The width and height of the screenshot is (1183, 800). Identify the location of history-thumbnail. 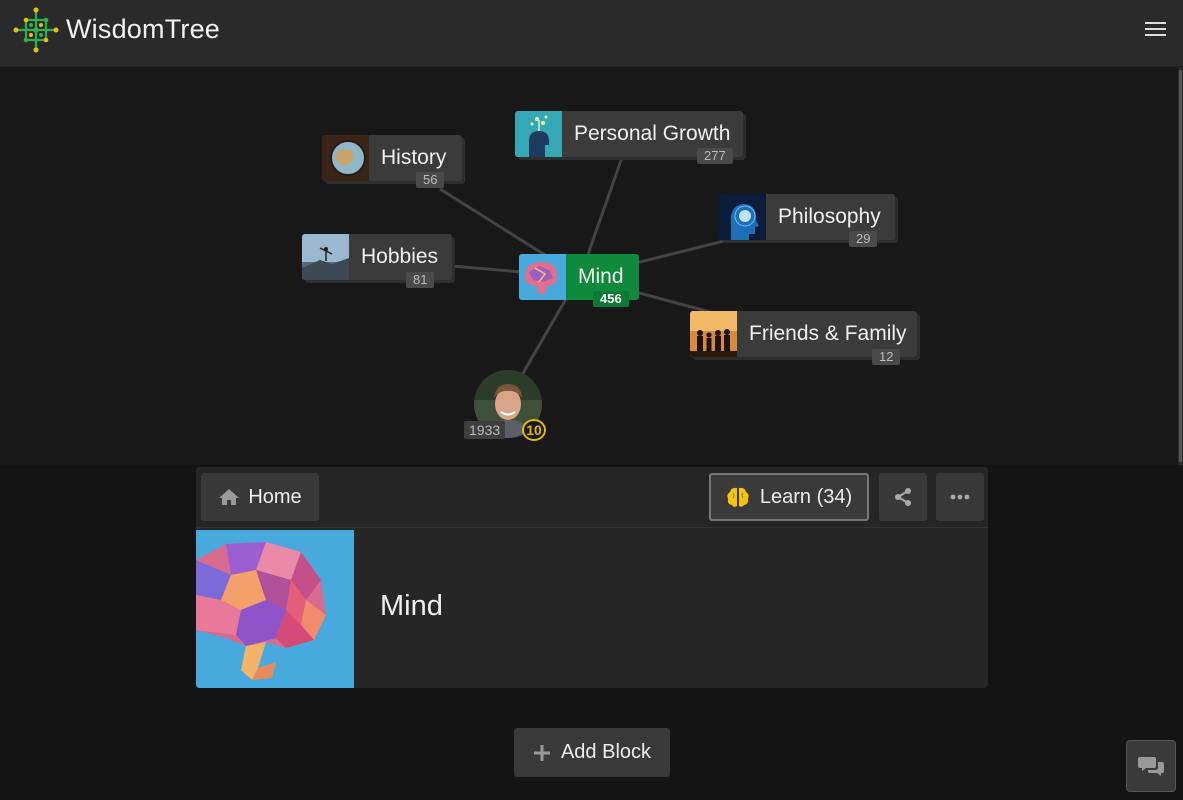
(345, 158).